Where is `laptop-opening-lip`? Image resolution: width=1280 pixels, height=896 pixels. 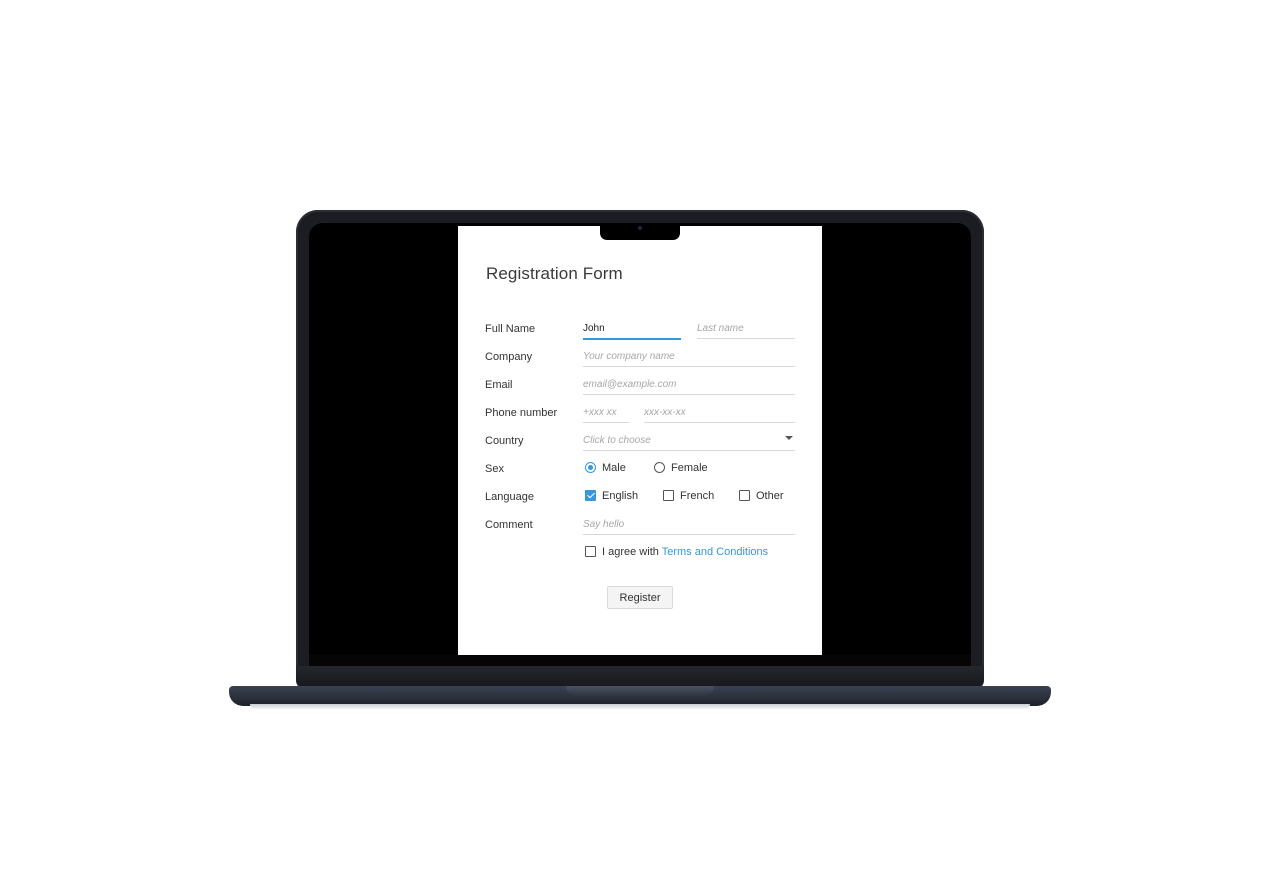 laptop-opening-lip is located at coordinates (640, 691).